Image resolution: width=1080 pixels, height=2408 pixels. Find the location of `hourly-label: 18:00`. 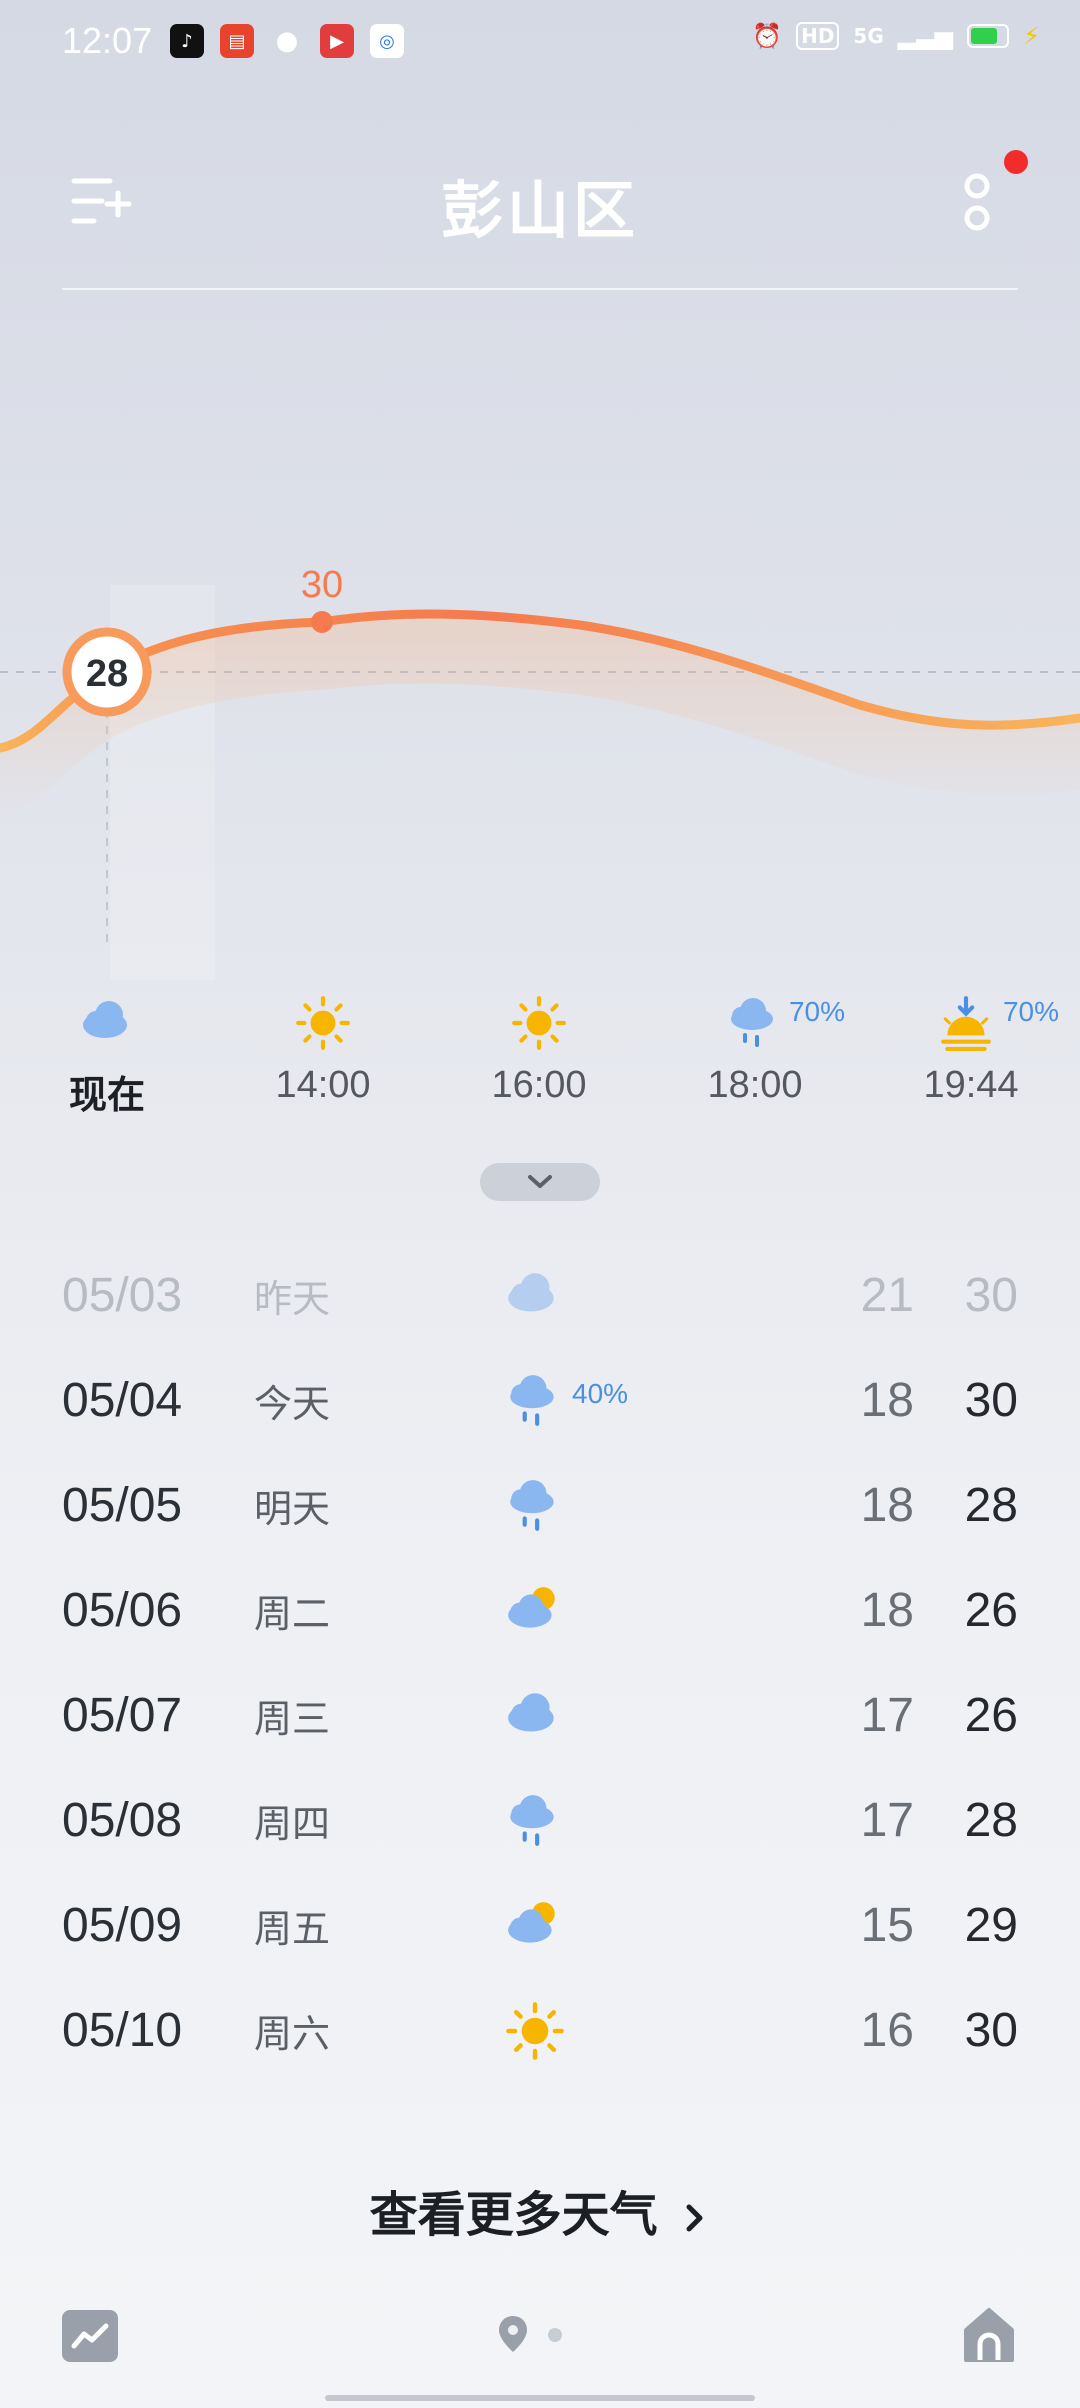

hourly-label: 18:00 is located at coordinates (755, 1085).